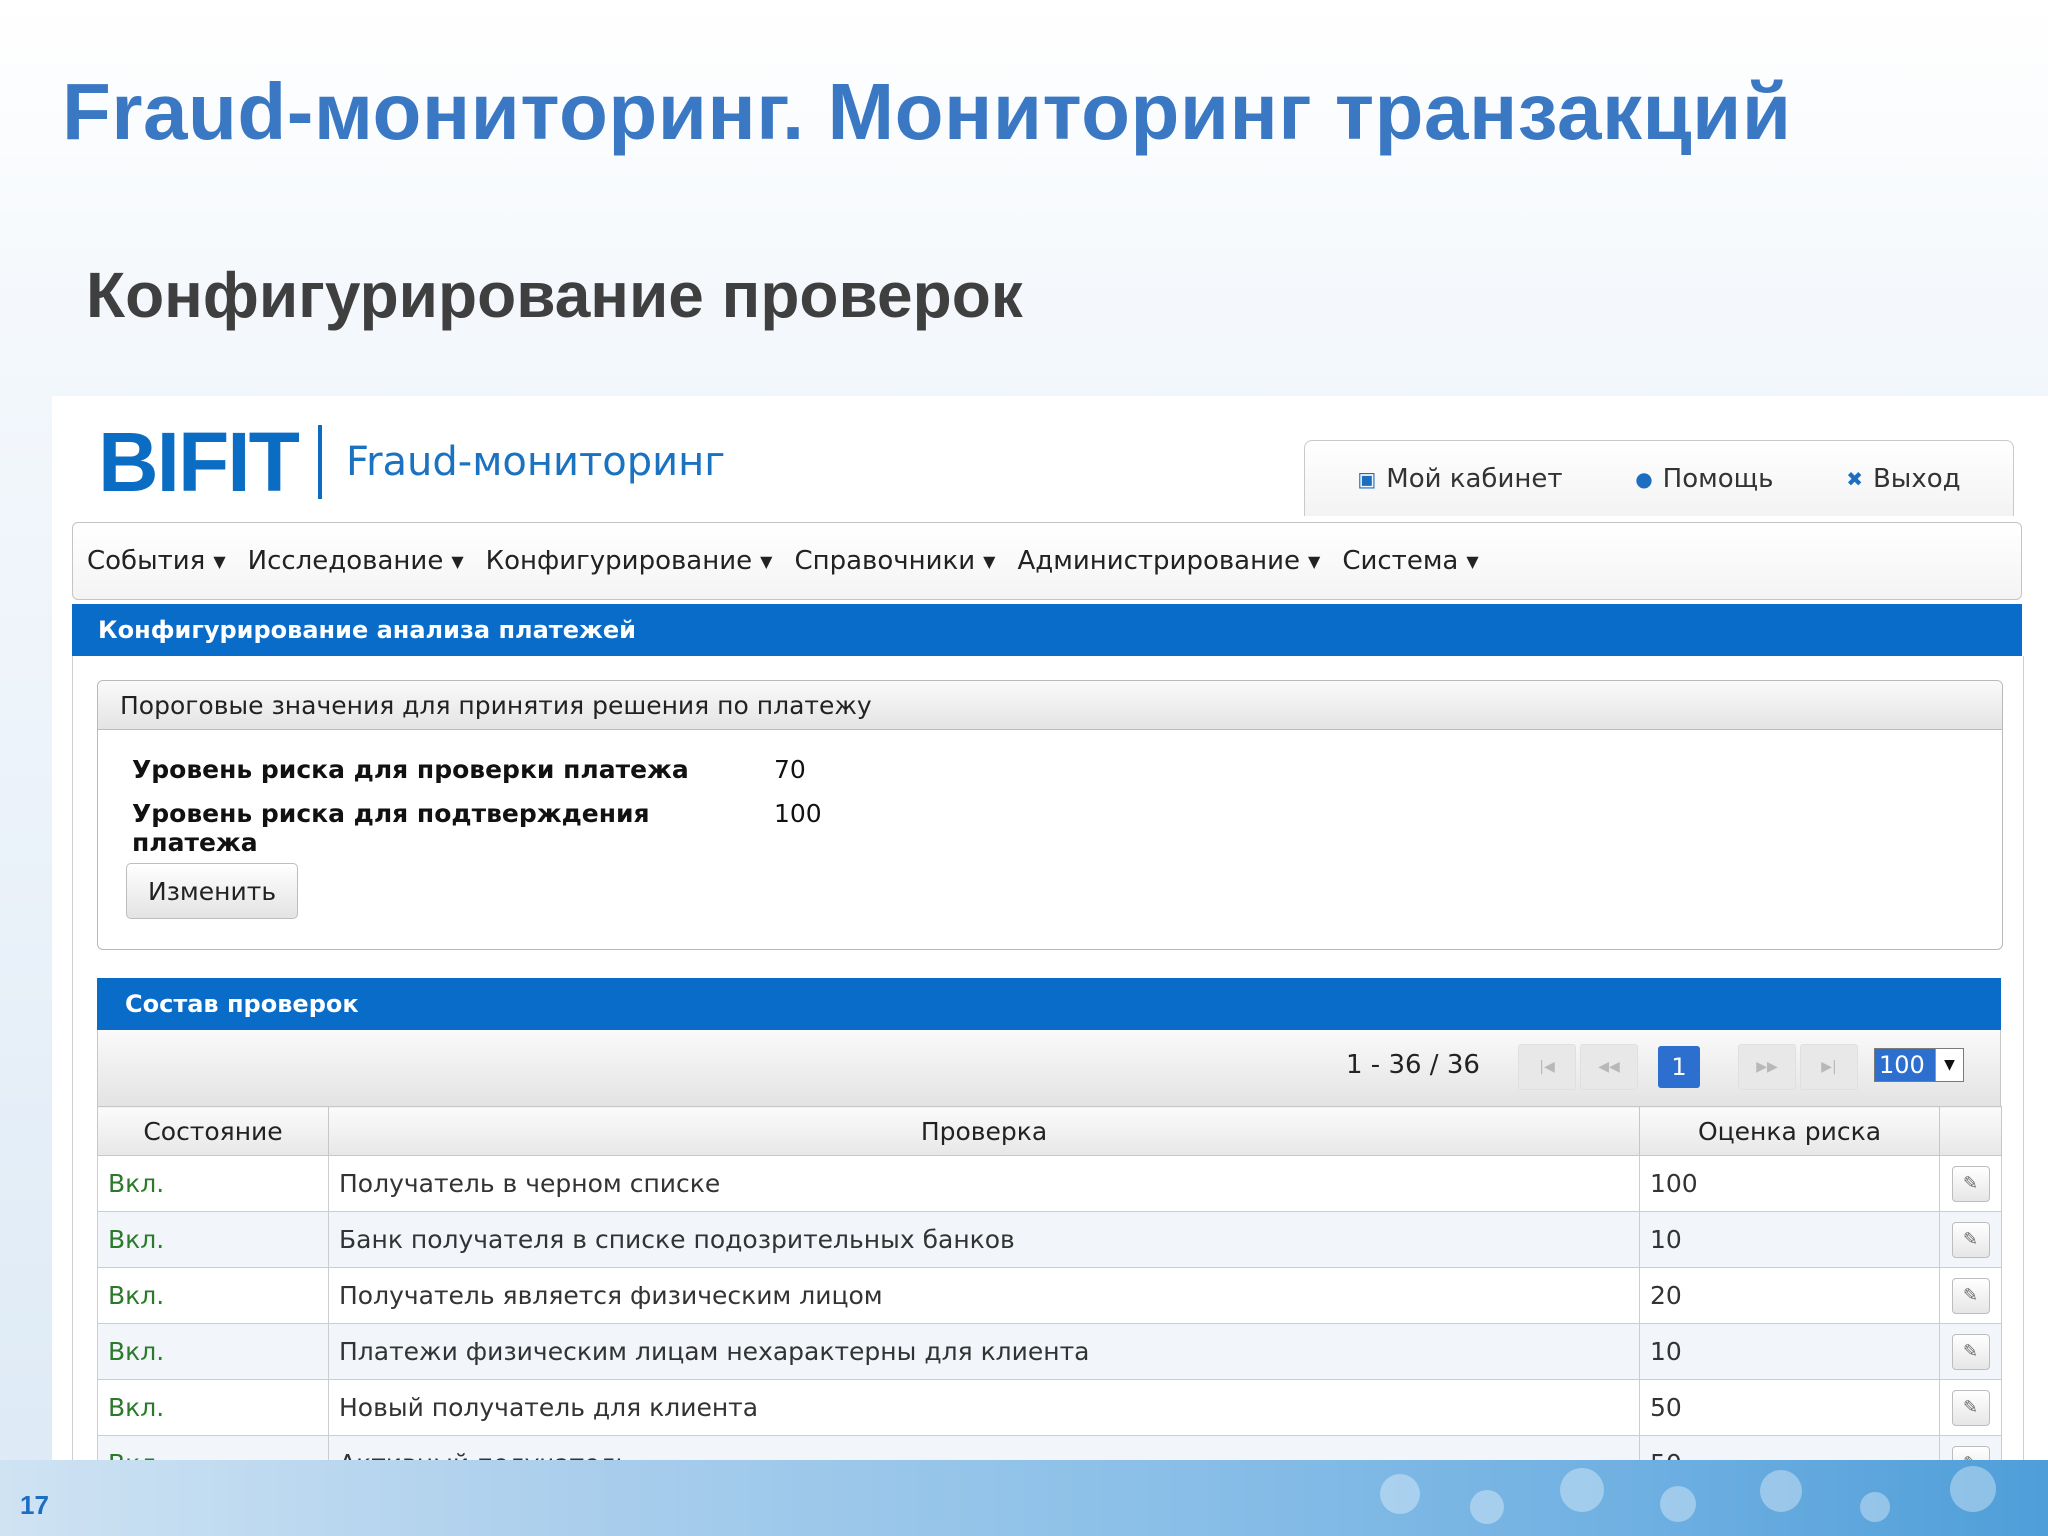 This screenshot has height=1536, width=2048. Describe the element at coordinates (1049, 1183) in the screenshot. I see `table-row: Вкл. Получатель в черном списке 100 ✎` at that location.